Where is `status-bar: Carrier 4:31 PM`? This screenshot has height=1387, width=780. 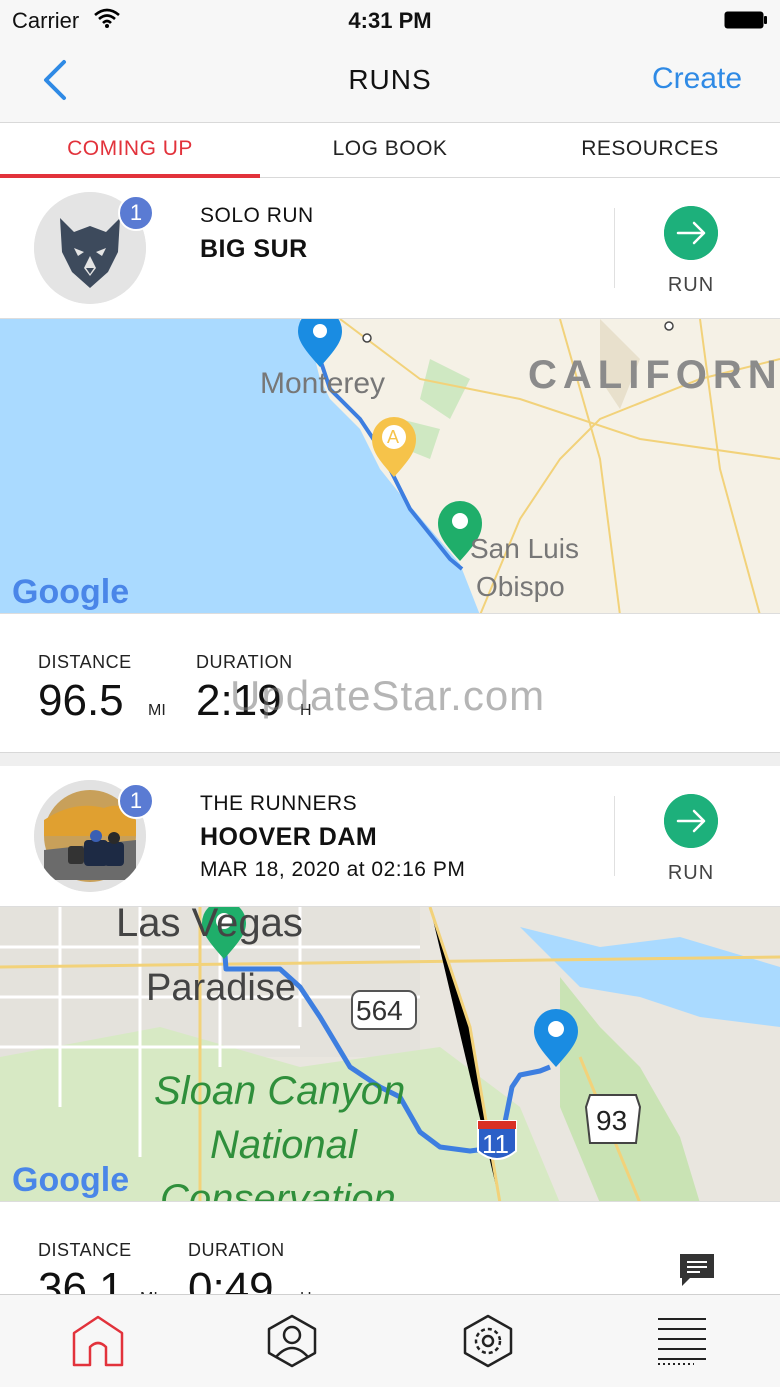
status-bar: Carrier 4:31 PM is located at coordinates (390, 20).